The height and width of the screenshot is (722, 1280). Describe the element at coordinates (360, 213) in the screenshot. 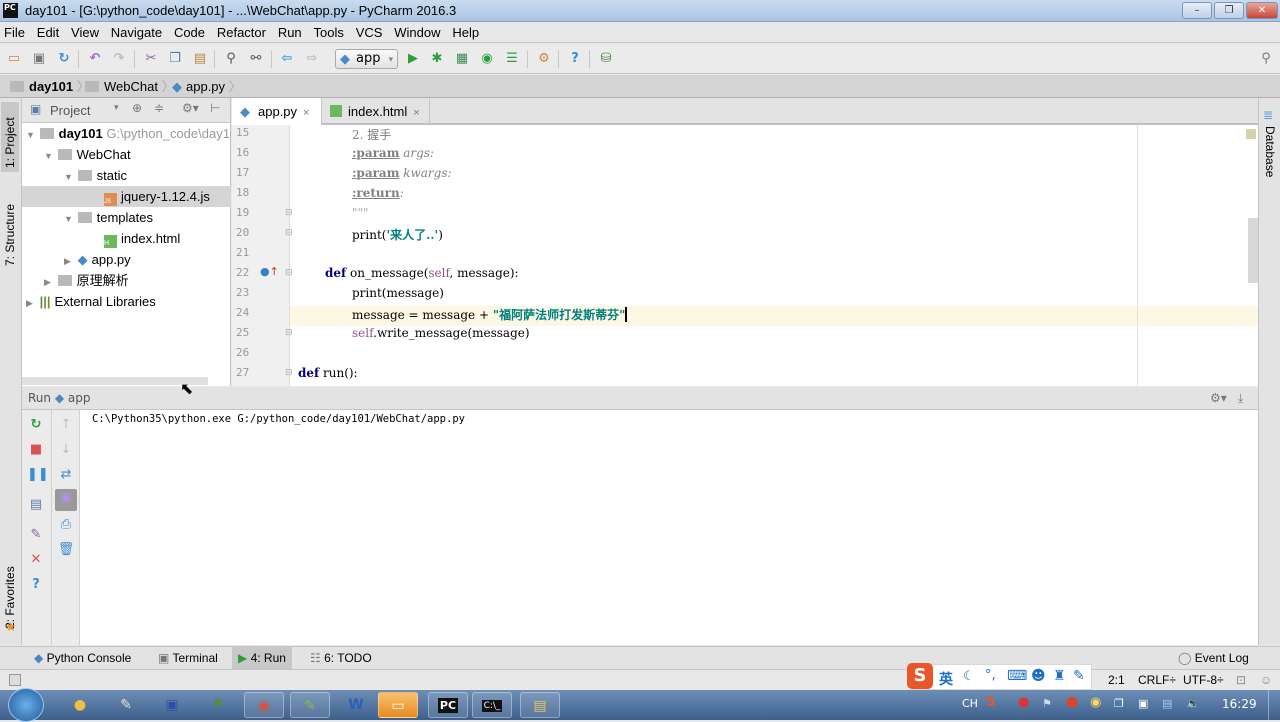

I see `code-line-19: """` at that location.